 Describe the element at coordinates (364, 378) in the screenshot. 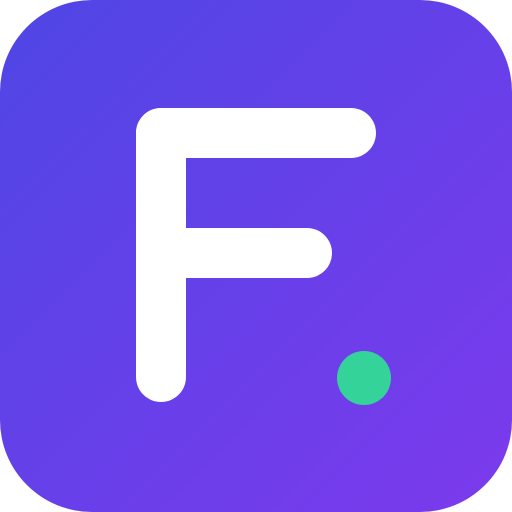

I see `accent-dot` at that location.